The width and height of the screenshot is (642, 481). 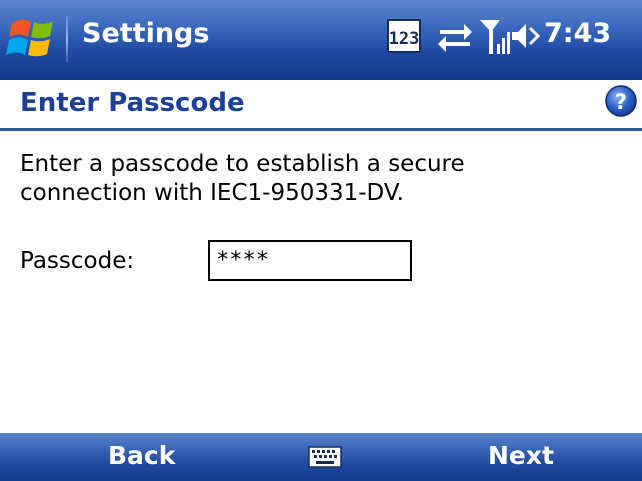 I want to click on keyboard-icon, so click(x=325, y=457).